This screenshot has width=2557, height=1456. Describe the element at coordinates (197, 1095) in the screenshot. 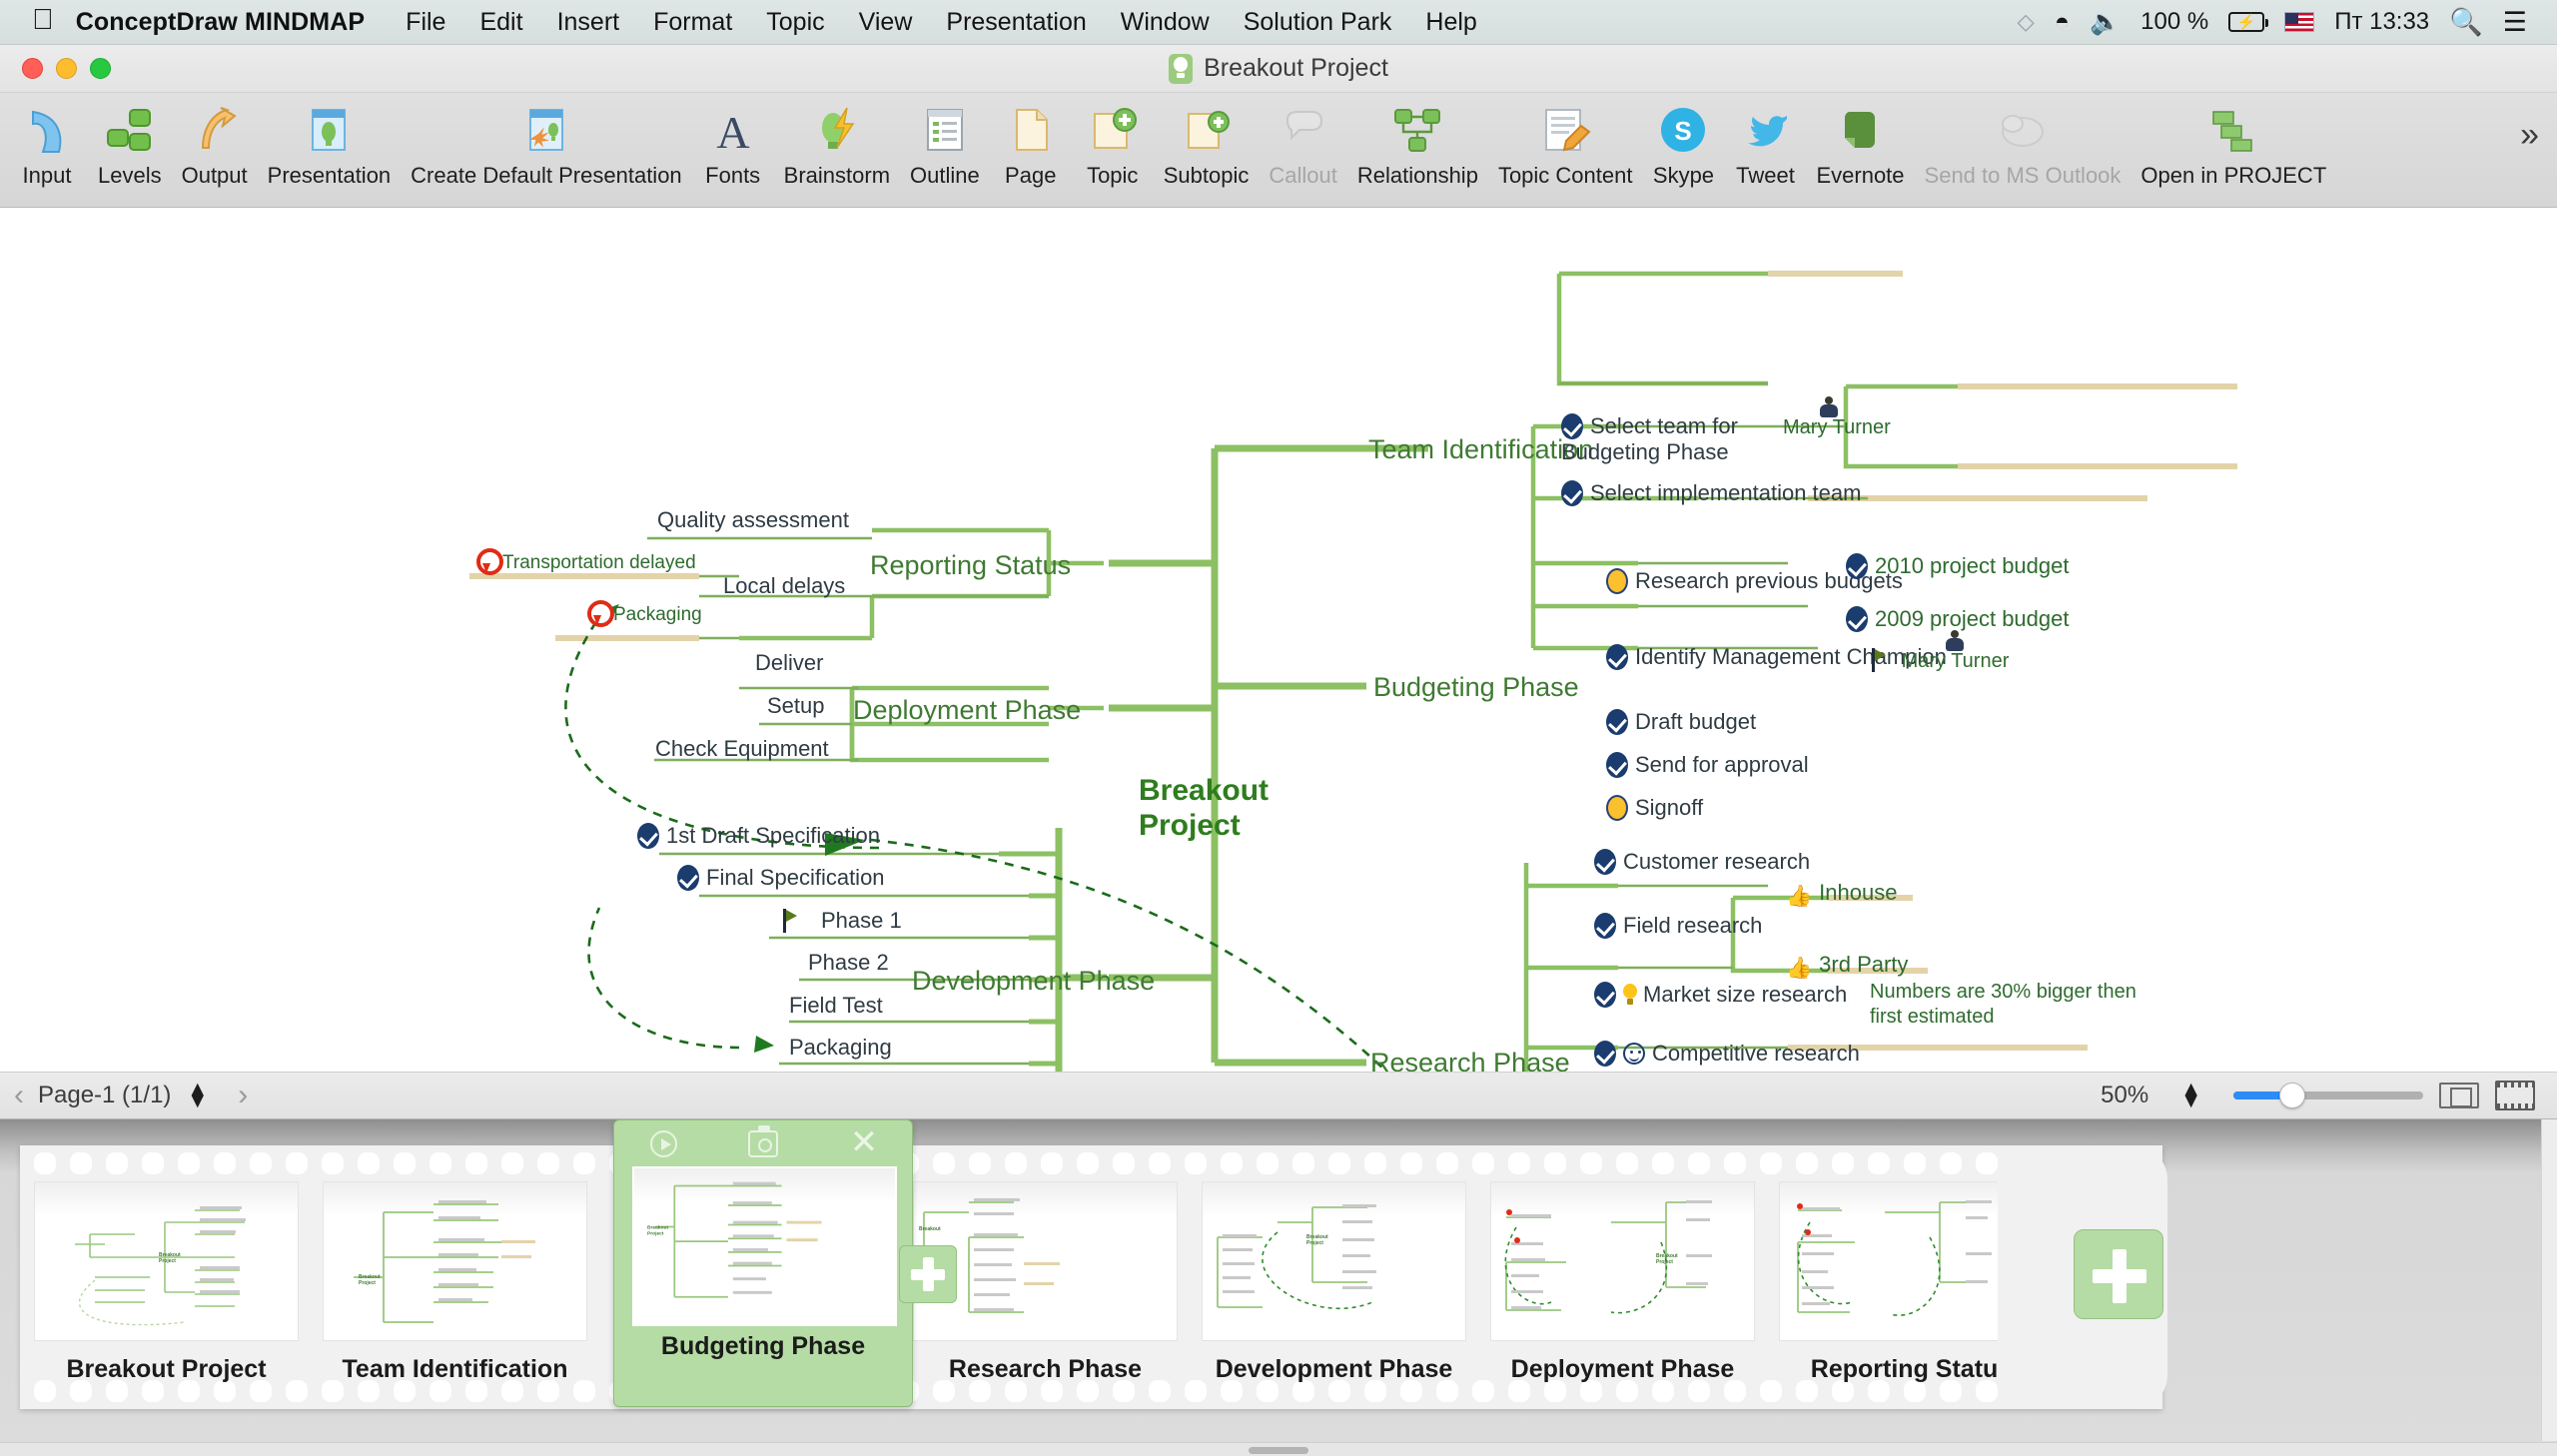

I see `page-stepper: ▲ ▼` at that location.